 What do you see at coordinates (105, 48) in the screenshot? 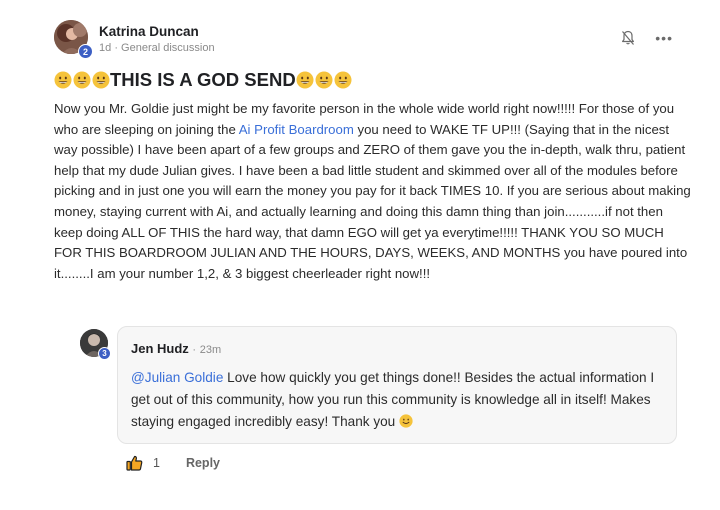
I see `post-time: 1d` at bounding box center [105, 48].